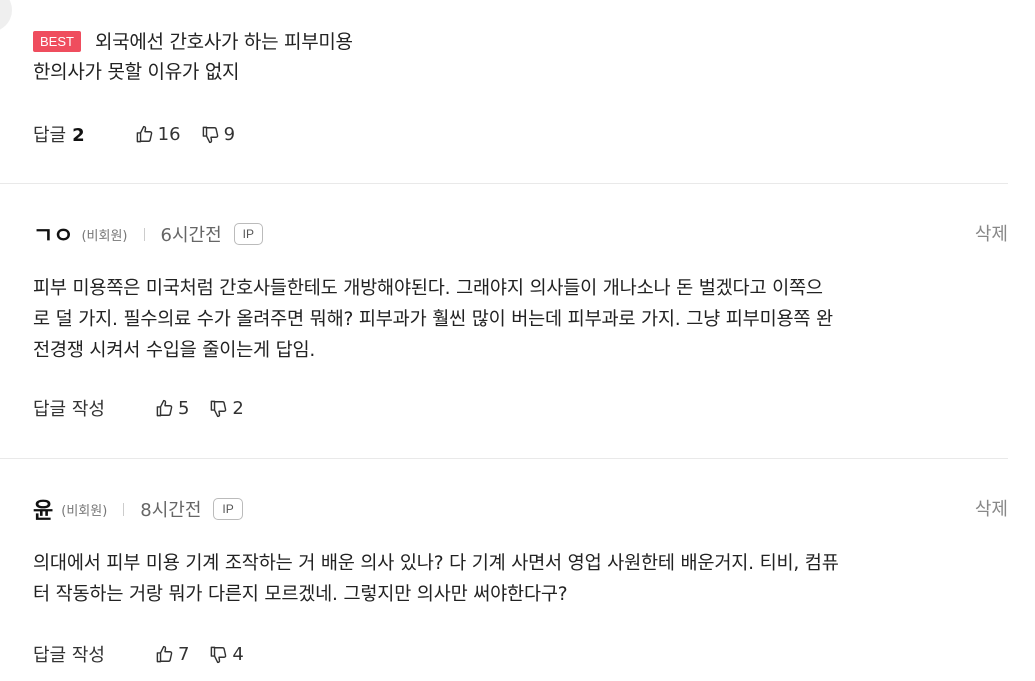  Describe the element at coordinates (53, 236) in the screenshot. I see `author-name: ㄱㅇ` at that location.